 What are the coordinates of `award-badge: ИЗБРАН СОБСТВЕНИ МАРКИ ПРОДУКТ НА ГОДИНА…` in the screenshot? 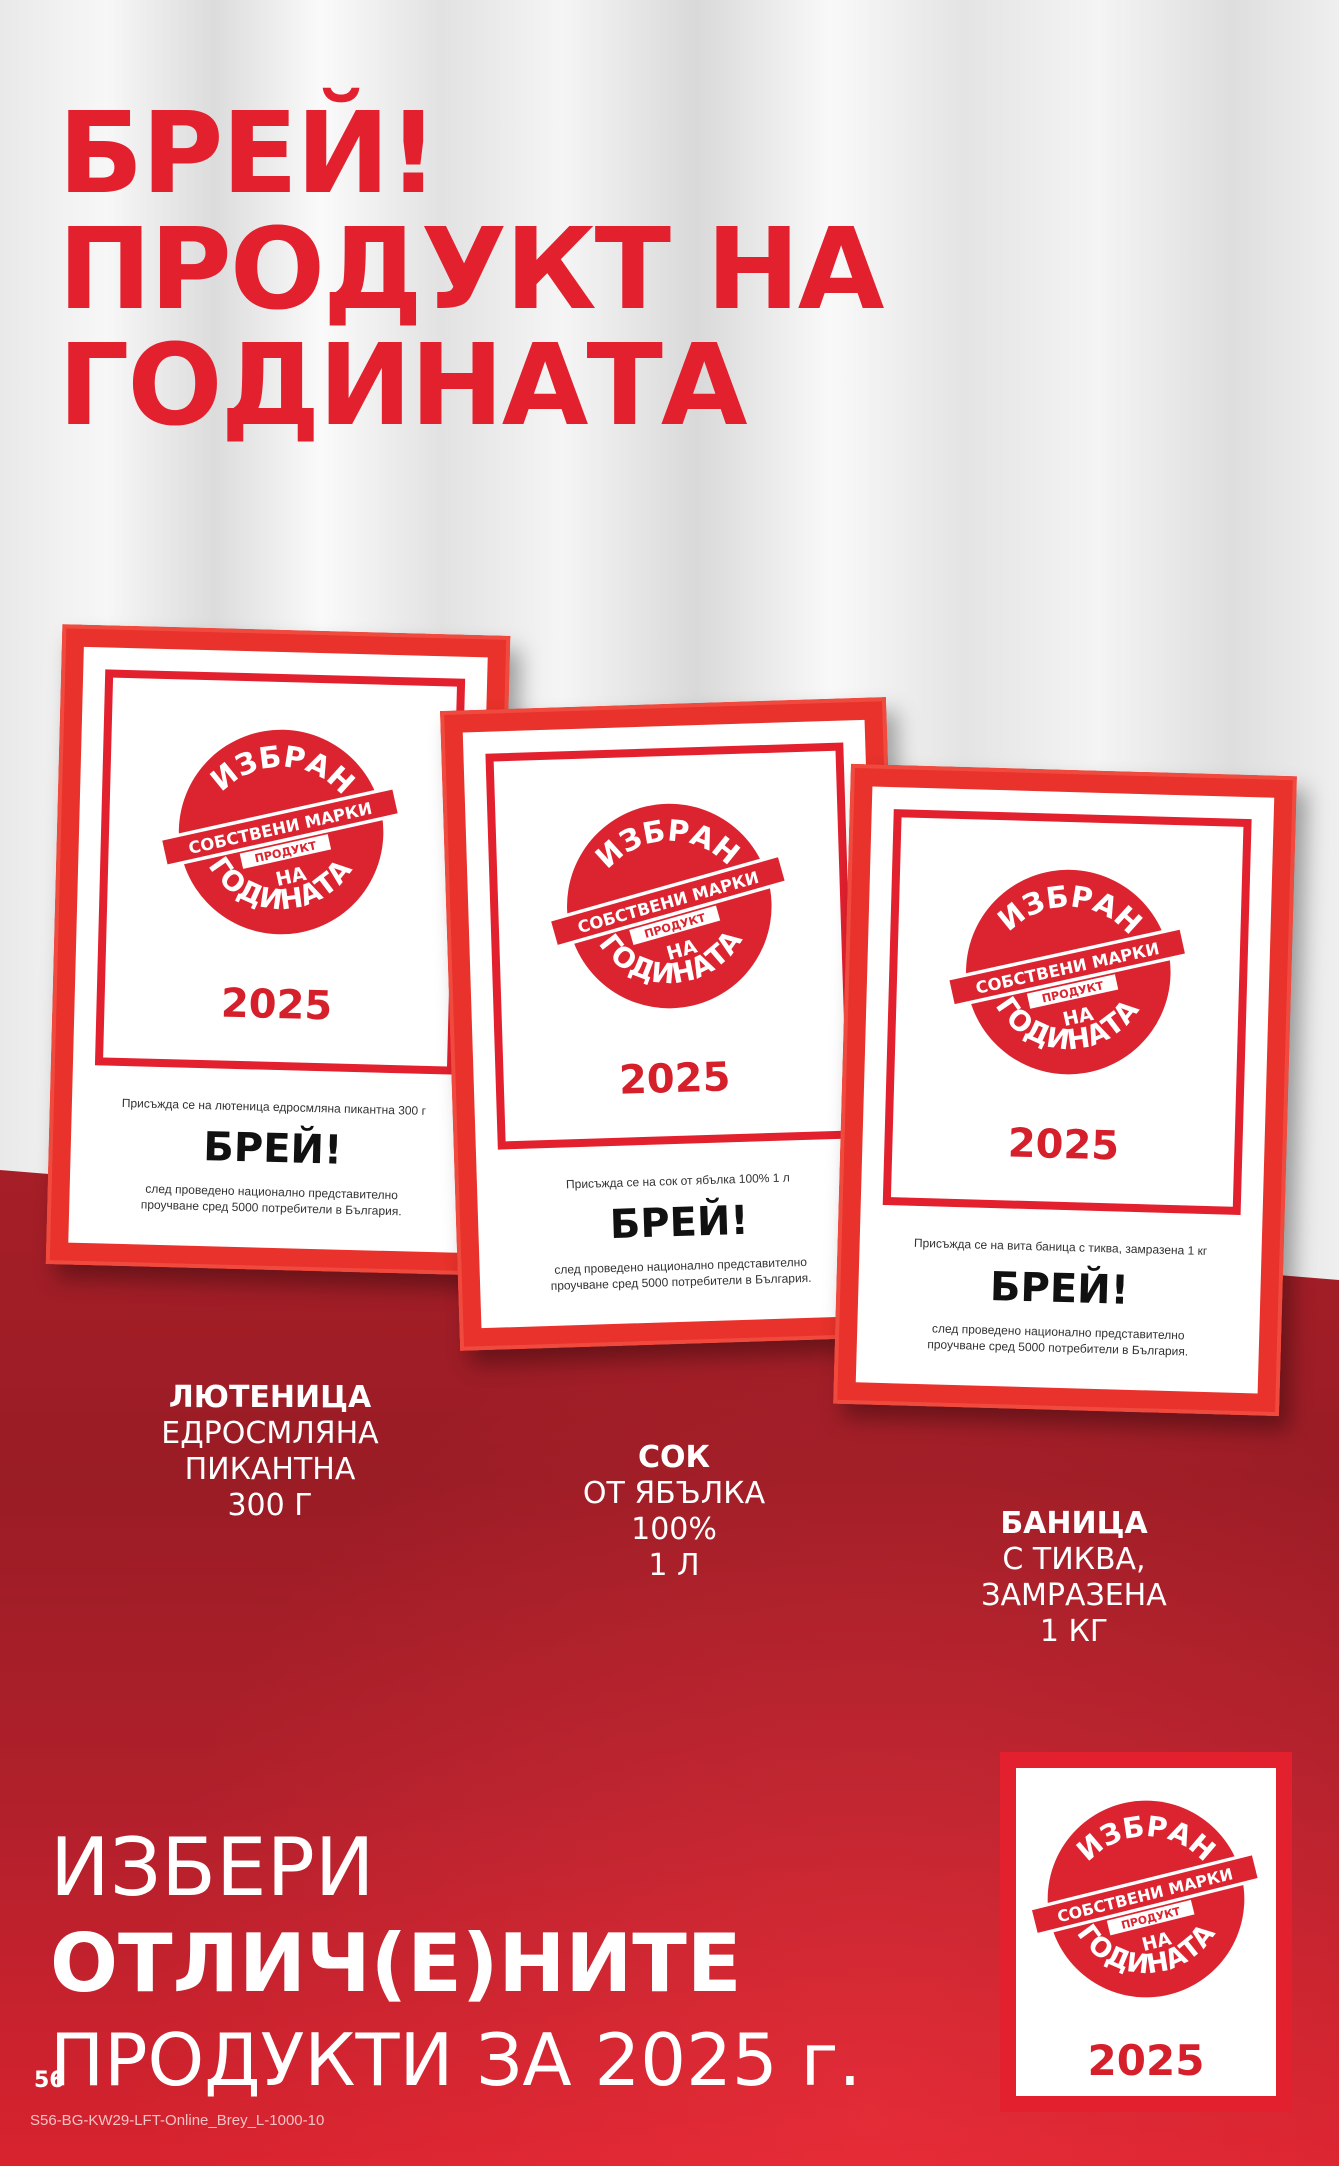 It's located at (1146, 1932).